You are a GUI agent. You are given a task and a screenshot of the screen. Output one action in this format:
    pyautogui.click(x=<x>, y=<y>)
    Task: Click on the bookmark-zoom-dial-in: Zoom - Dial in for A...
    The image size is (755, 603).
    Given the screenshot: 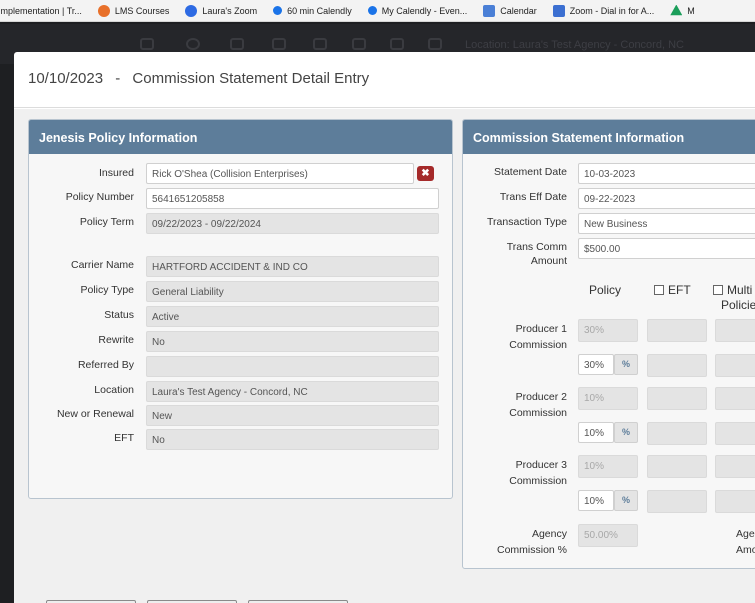 What is the action you would take?
    pyautogui.click(x=603, y=10)
    